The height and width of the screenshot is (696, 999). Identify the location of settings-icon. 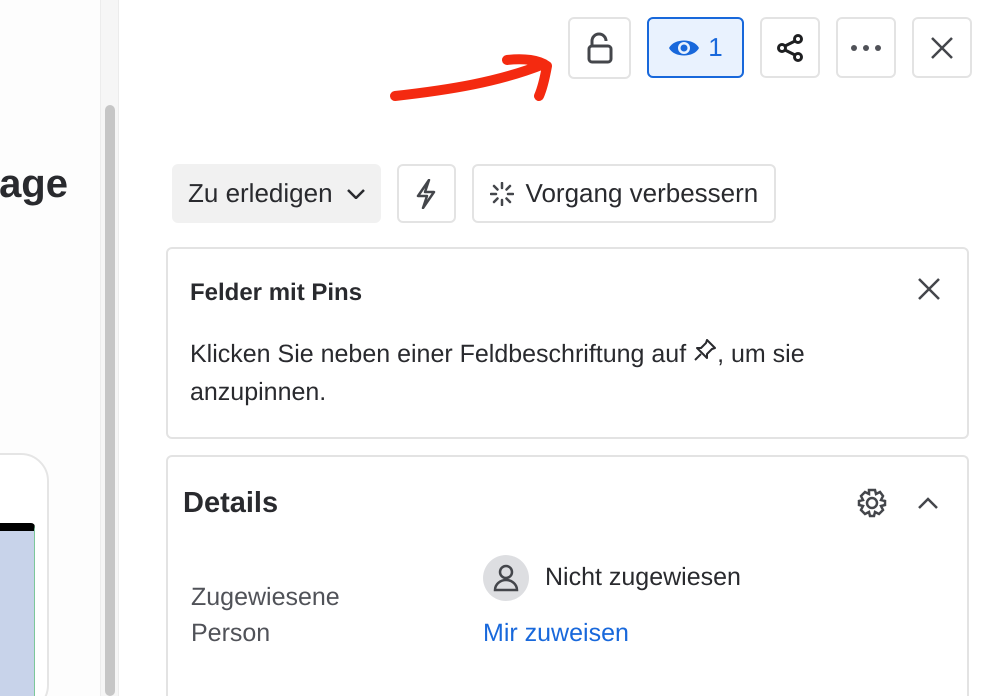
(872, 503).